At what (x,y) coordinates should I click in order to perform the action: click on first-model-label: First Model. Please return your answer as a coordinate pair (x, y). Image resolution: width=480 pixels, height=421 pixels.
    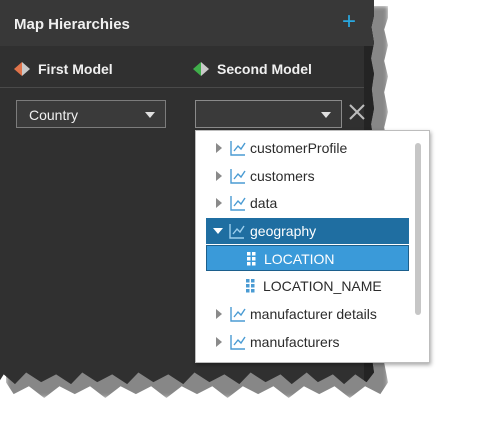
    Looking at the image, I should click on (75, 69).